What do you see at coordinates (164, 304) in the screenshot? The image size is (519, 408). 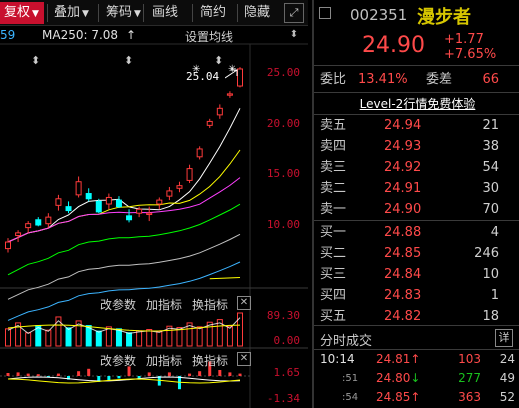 I see `sub1-add-indicator-button: 加指标` at bounding box center [164, 304].